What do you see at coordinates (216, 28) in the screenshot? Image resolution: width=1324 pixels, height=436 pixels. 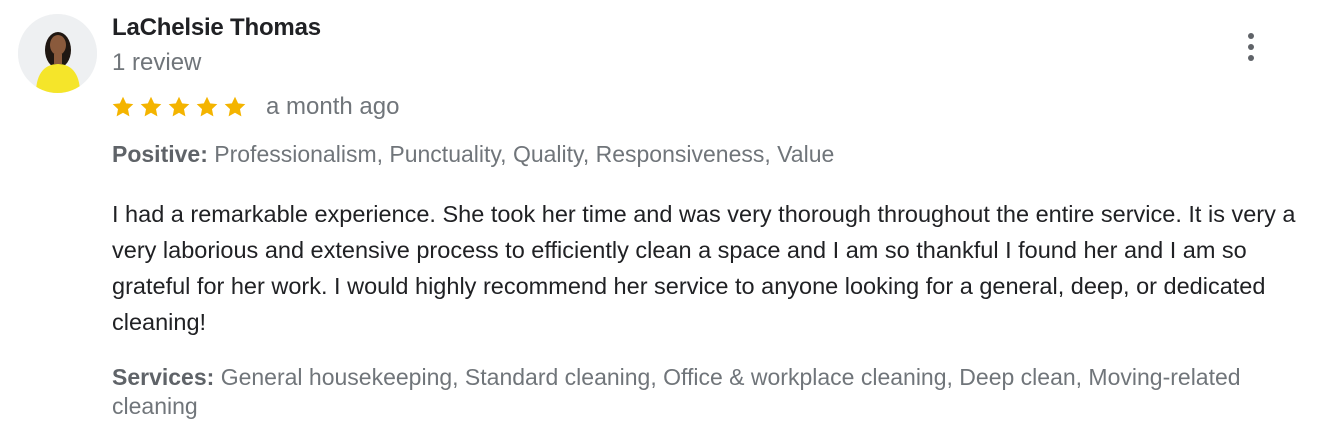 I see `reviewer-name: LaChelsie Thomas` at bounding box center [216, 28].